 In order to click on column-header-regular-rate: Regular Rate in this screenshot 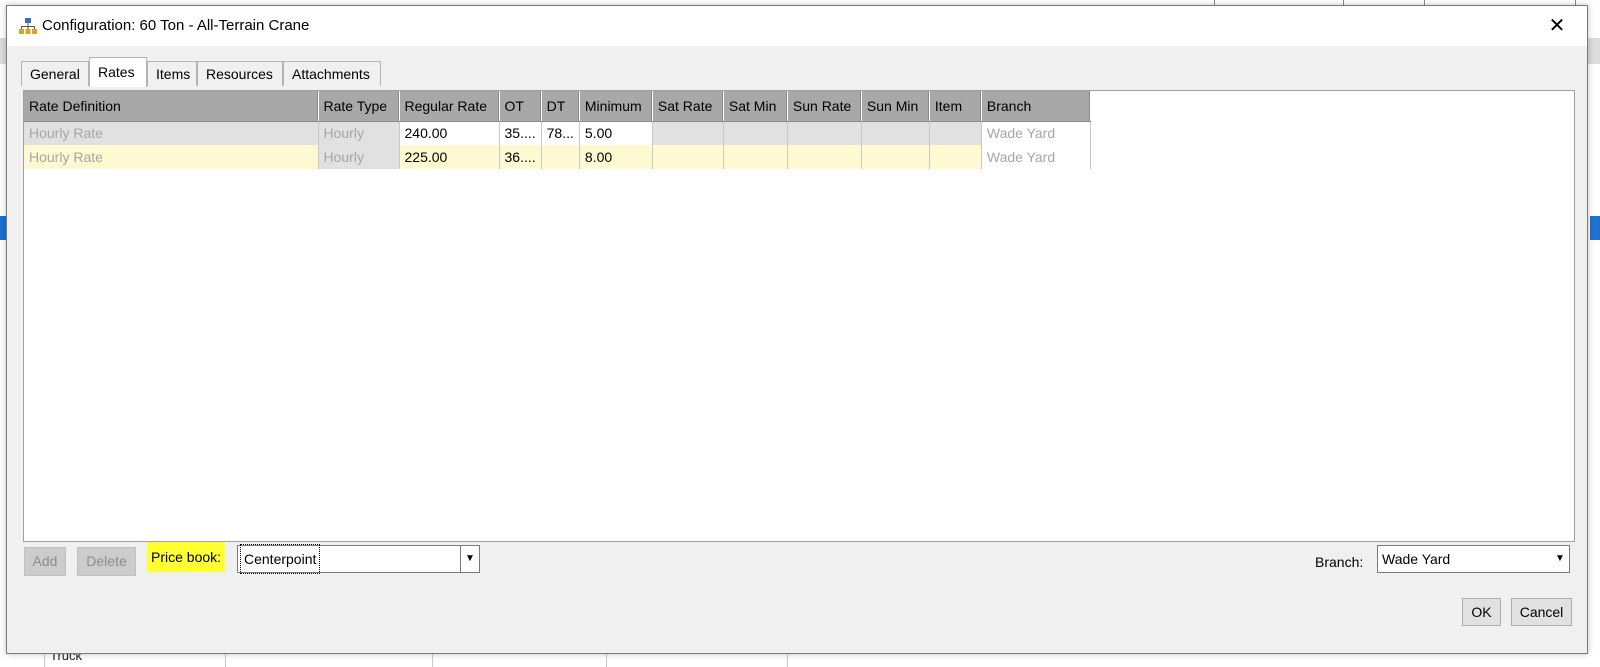, I will do `click(449, 106)`.